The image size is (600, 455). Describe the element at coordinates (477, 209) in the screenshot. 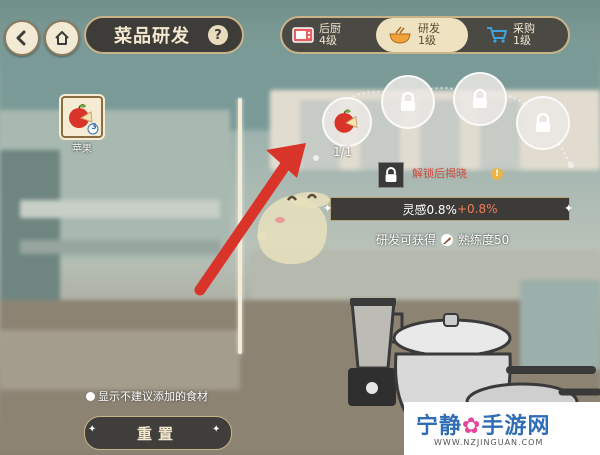

I see `inspiration-bonus: +0.8%` at that location.